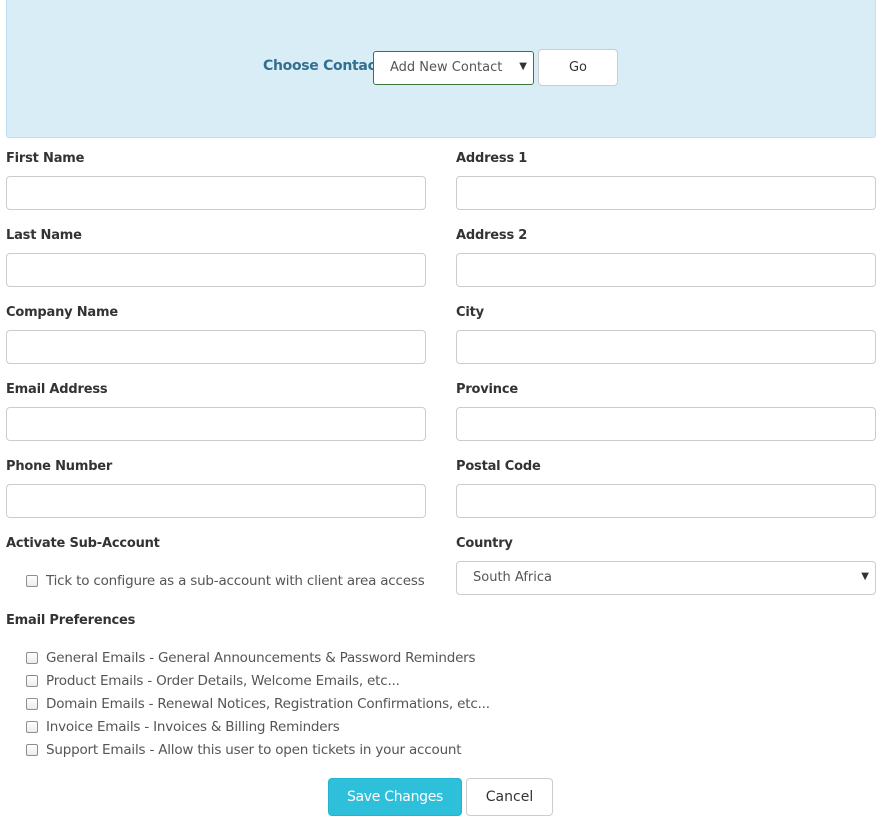 The width and height of the screenshot is (882, 820). What do you see at coordinates (216, 193) in the screenshot?
I see `first-name-input` at bounding box center [216, 193].